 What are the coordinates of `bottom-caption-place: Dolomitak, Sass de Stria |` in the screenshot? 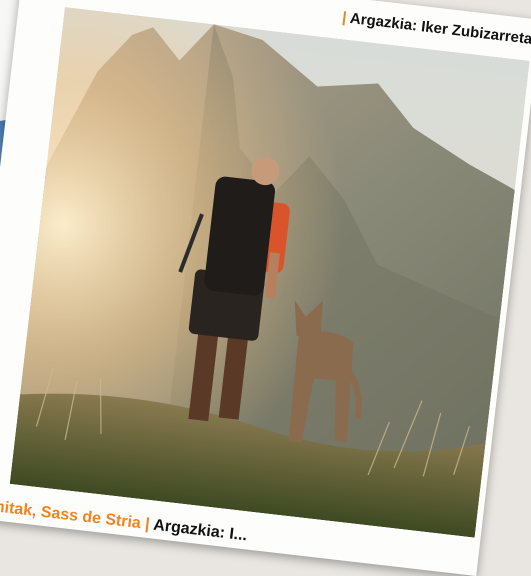 It's located at (75, 513).